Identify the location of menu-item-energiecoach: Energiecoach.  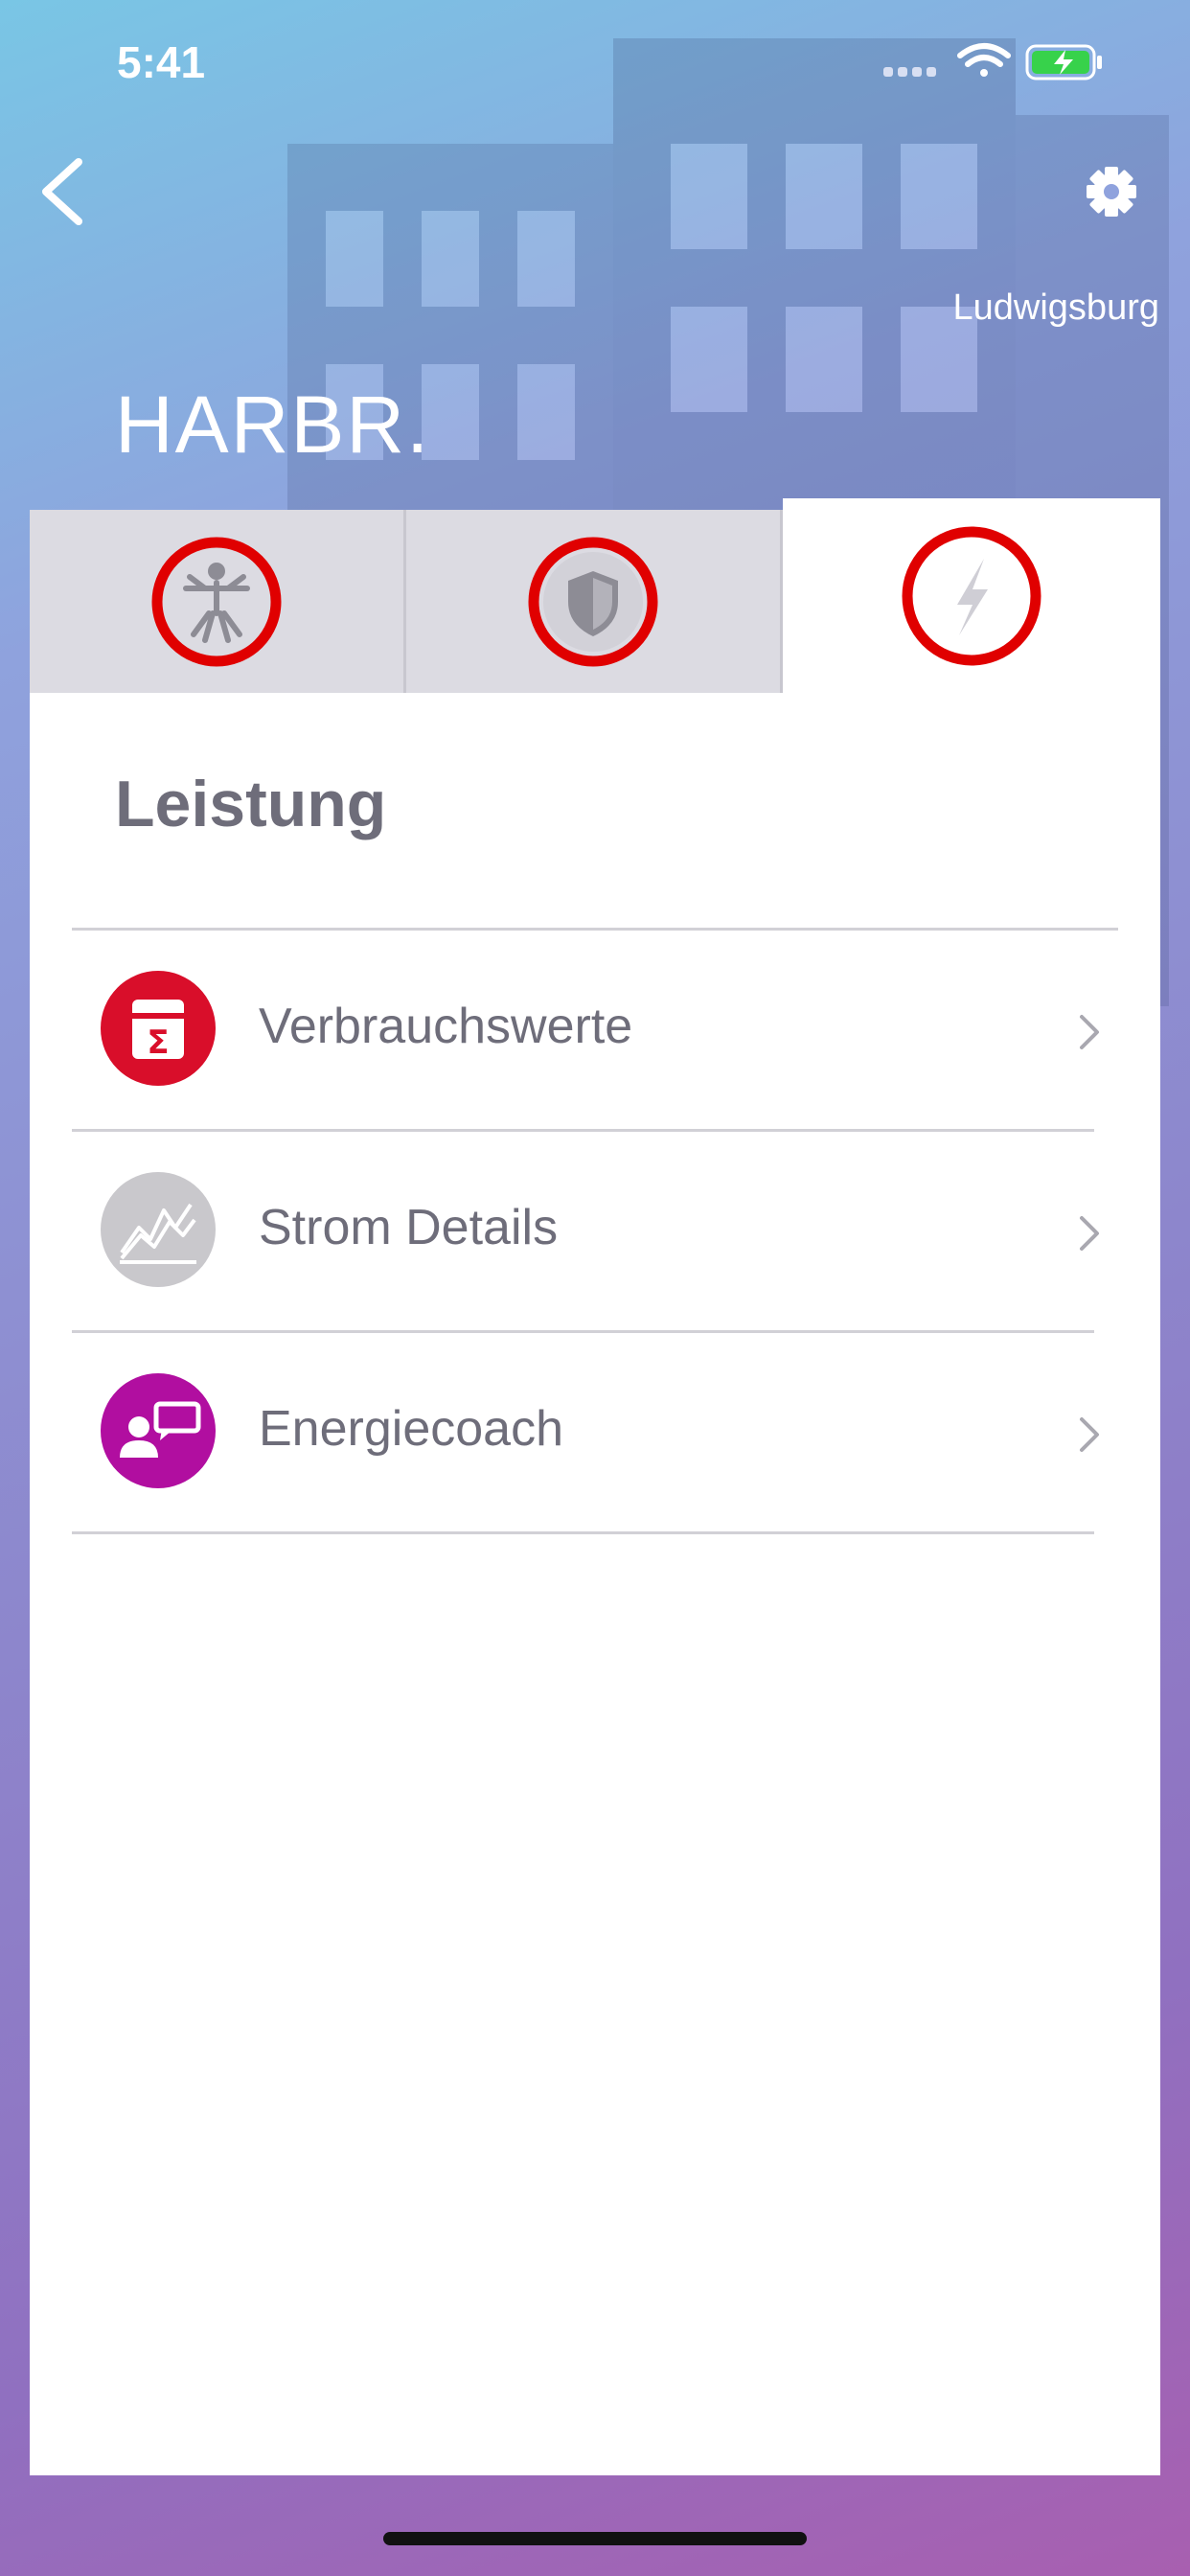
(595, 1431).